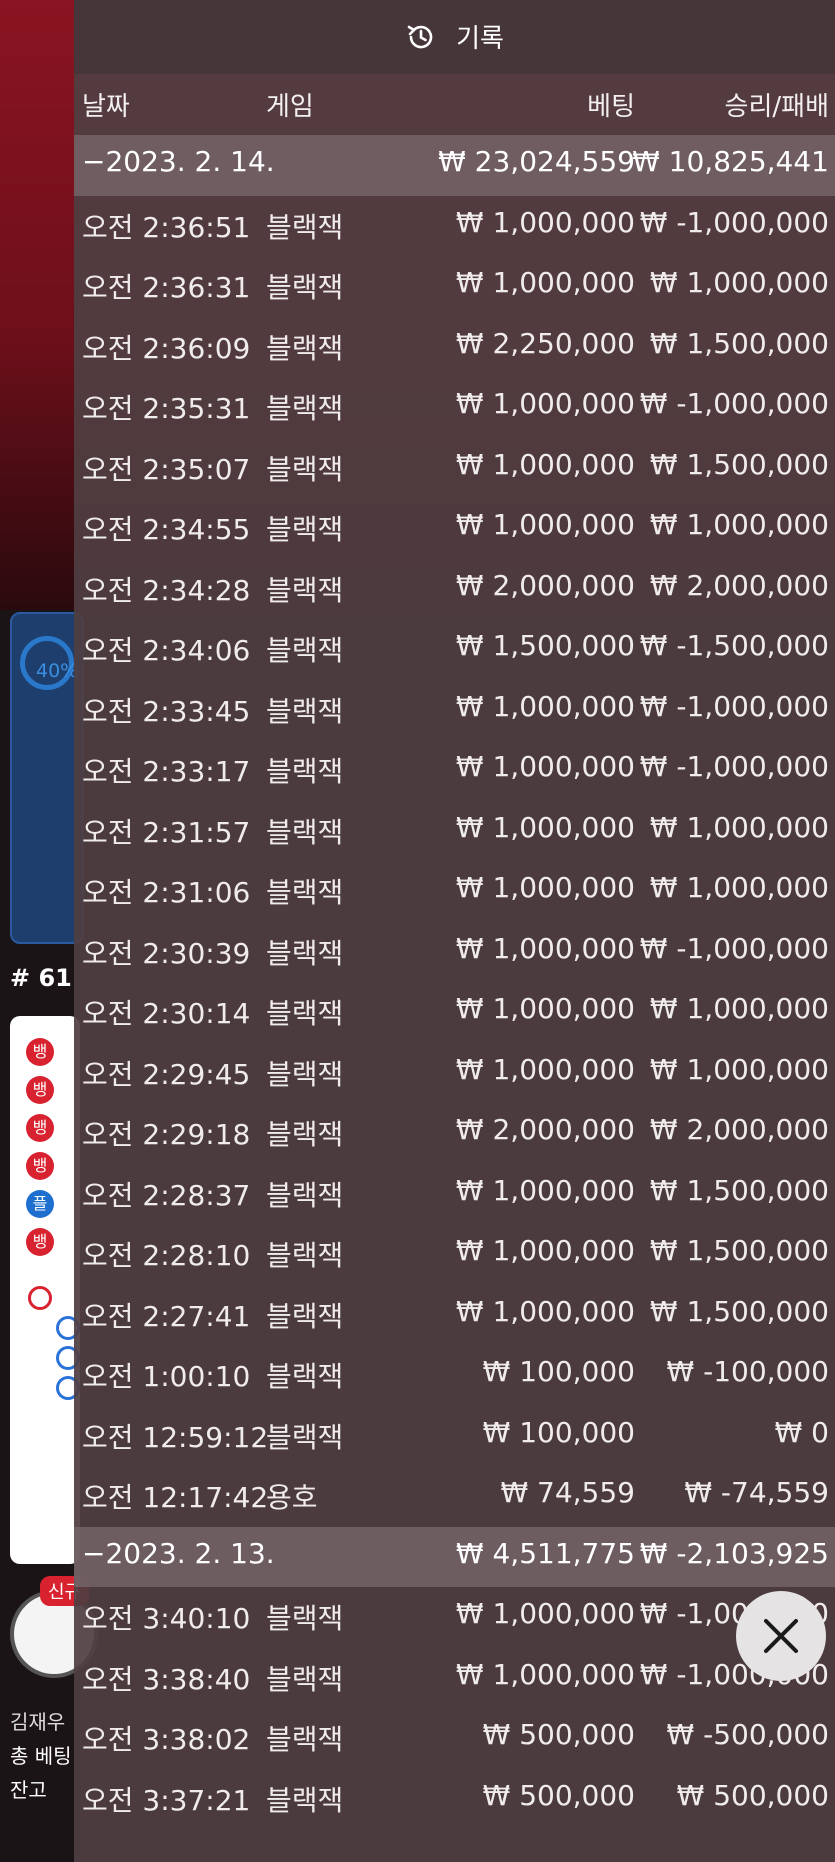  I want to click on history-row: 오전 2:34:28 블랙잭 ₩ 2,000,000 ₩ 2,000,000, so click(454, 589).